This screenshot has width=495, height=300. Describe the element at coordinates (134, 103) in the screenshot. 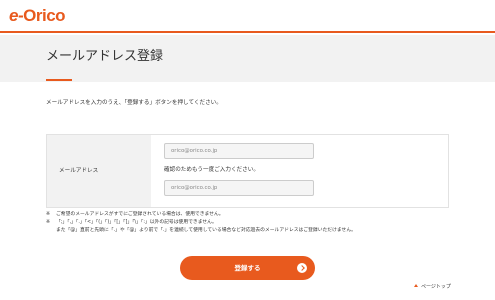

I see `instruction-text: メールアドレスを入力のうえ、「登録する」ボタンを押してください。` at that location.